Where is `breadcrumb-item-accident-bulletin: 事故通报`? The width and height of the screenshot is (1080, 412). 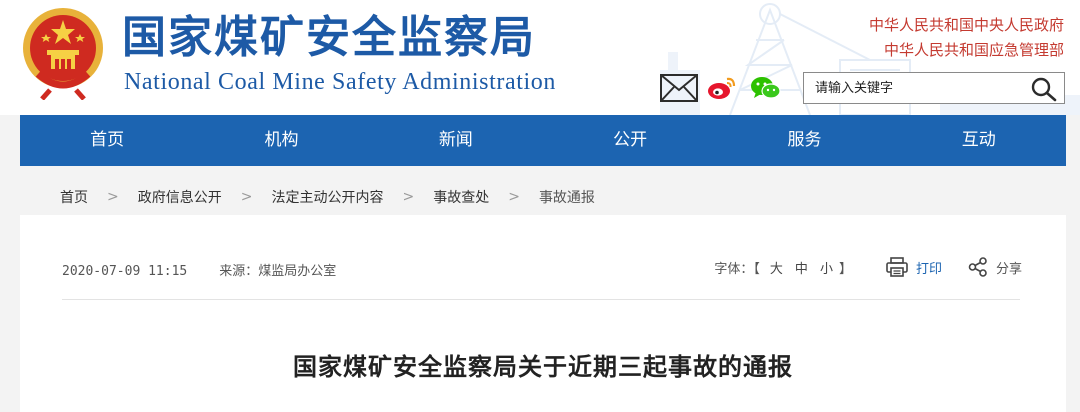 breadcrumb-item-accident-bulletin: 事故通报 is located at coordinates (566, 198).